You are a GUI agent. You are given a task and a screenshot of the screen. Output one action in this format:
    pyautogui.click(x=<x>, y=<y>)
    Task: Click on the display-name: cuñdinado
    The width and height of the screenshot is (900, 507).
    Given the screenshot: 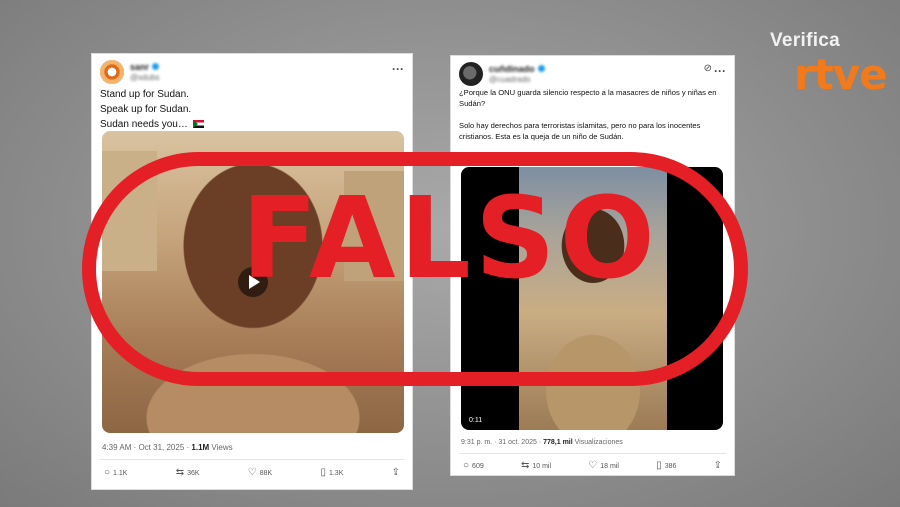 What is the action you would take?
    pyautogui.click(x=517, y=69)
    